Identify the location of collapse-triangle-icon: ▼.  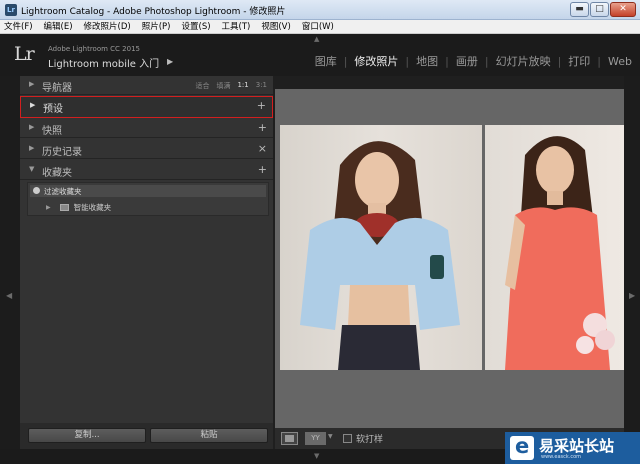
(32, 169).